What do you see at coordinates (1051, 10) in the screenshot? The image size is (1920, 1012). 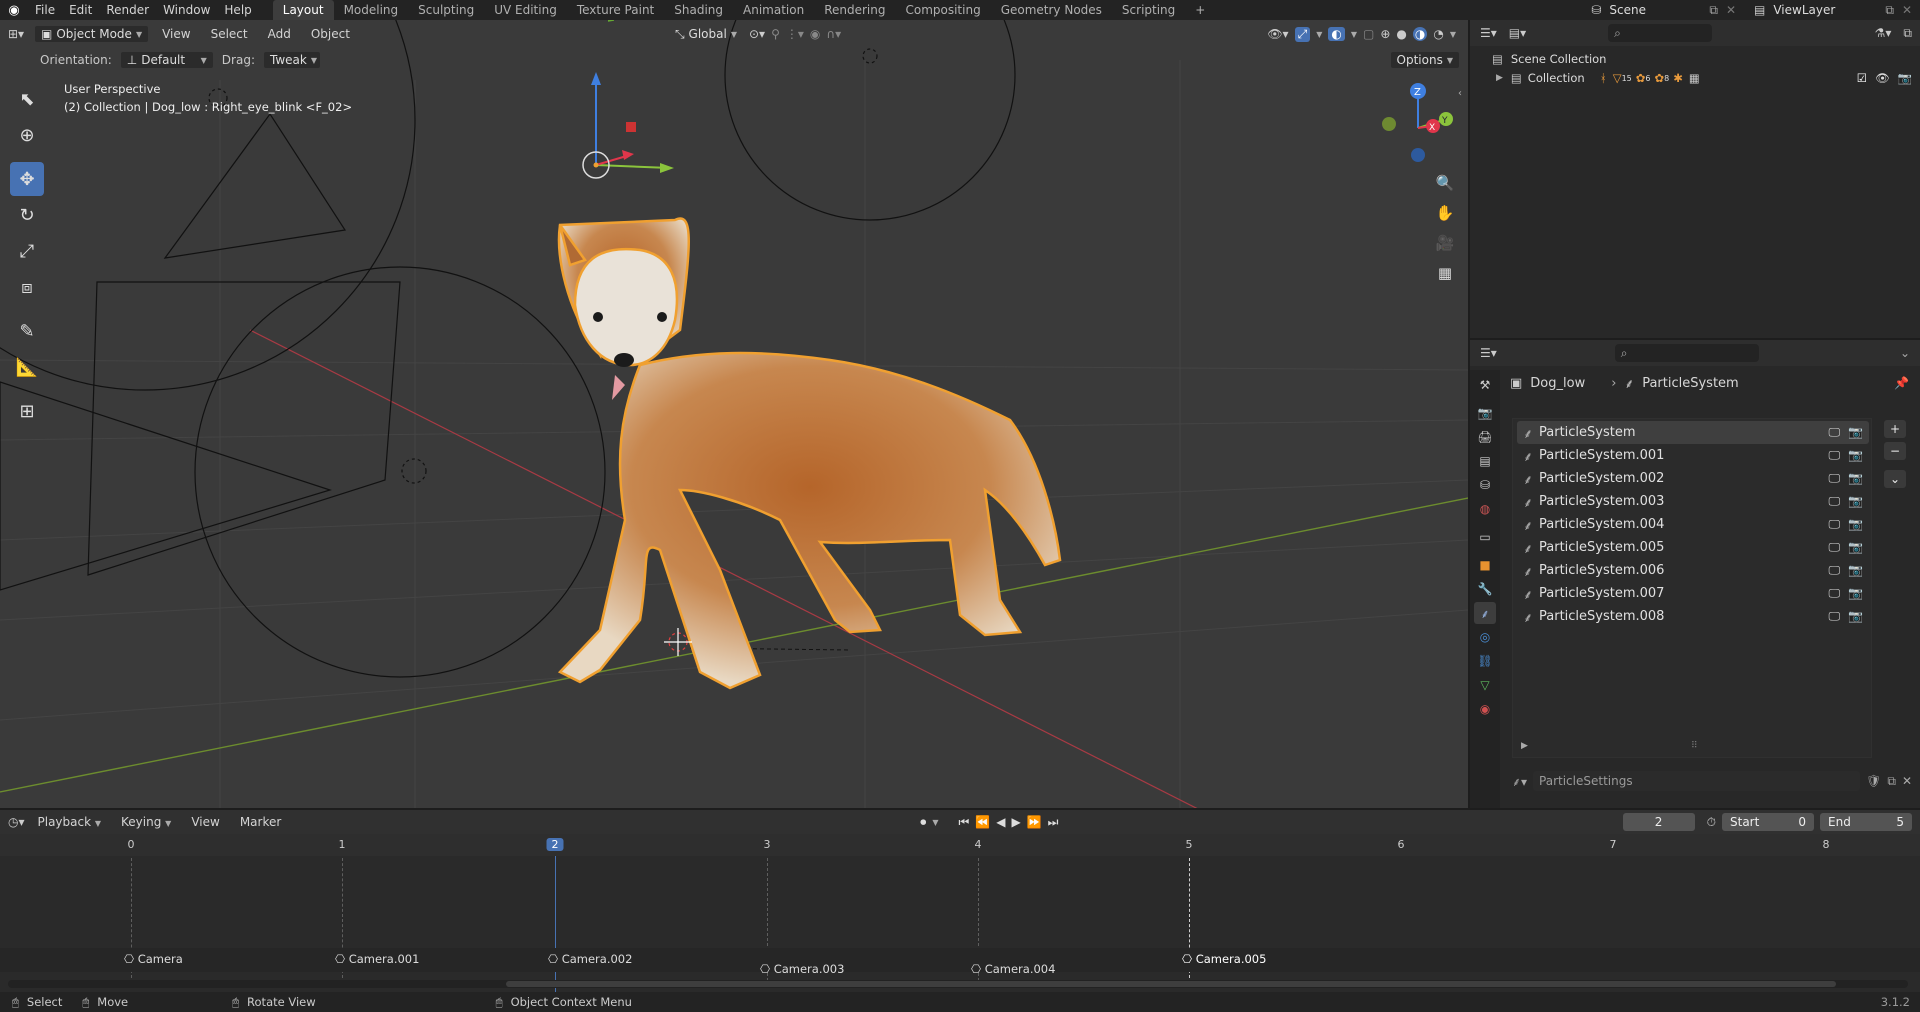 I see `tab-geometry-nodes: Geometry Nodes` at bounding box center [1051, 10].